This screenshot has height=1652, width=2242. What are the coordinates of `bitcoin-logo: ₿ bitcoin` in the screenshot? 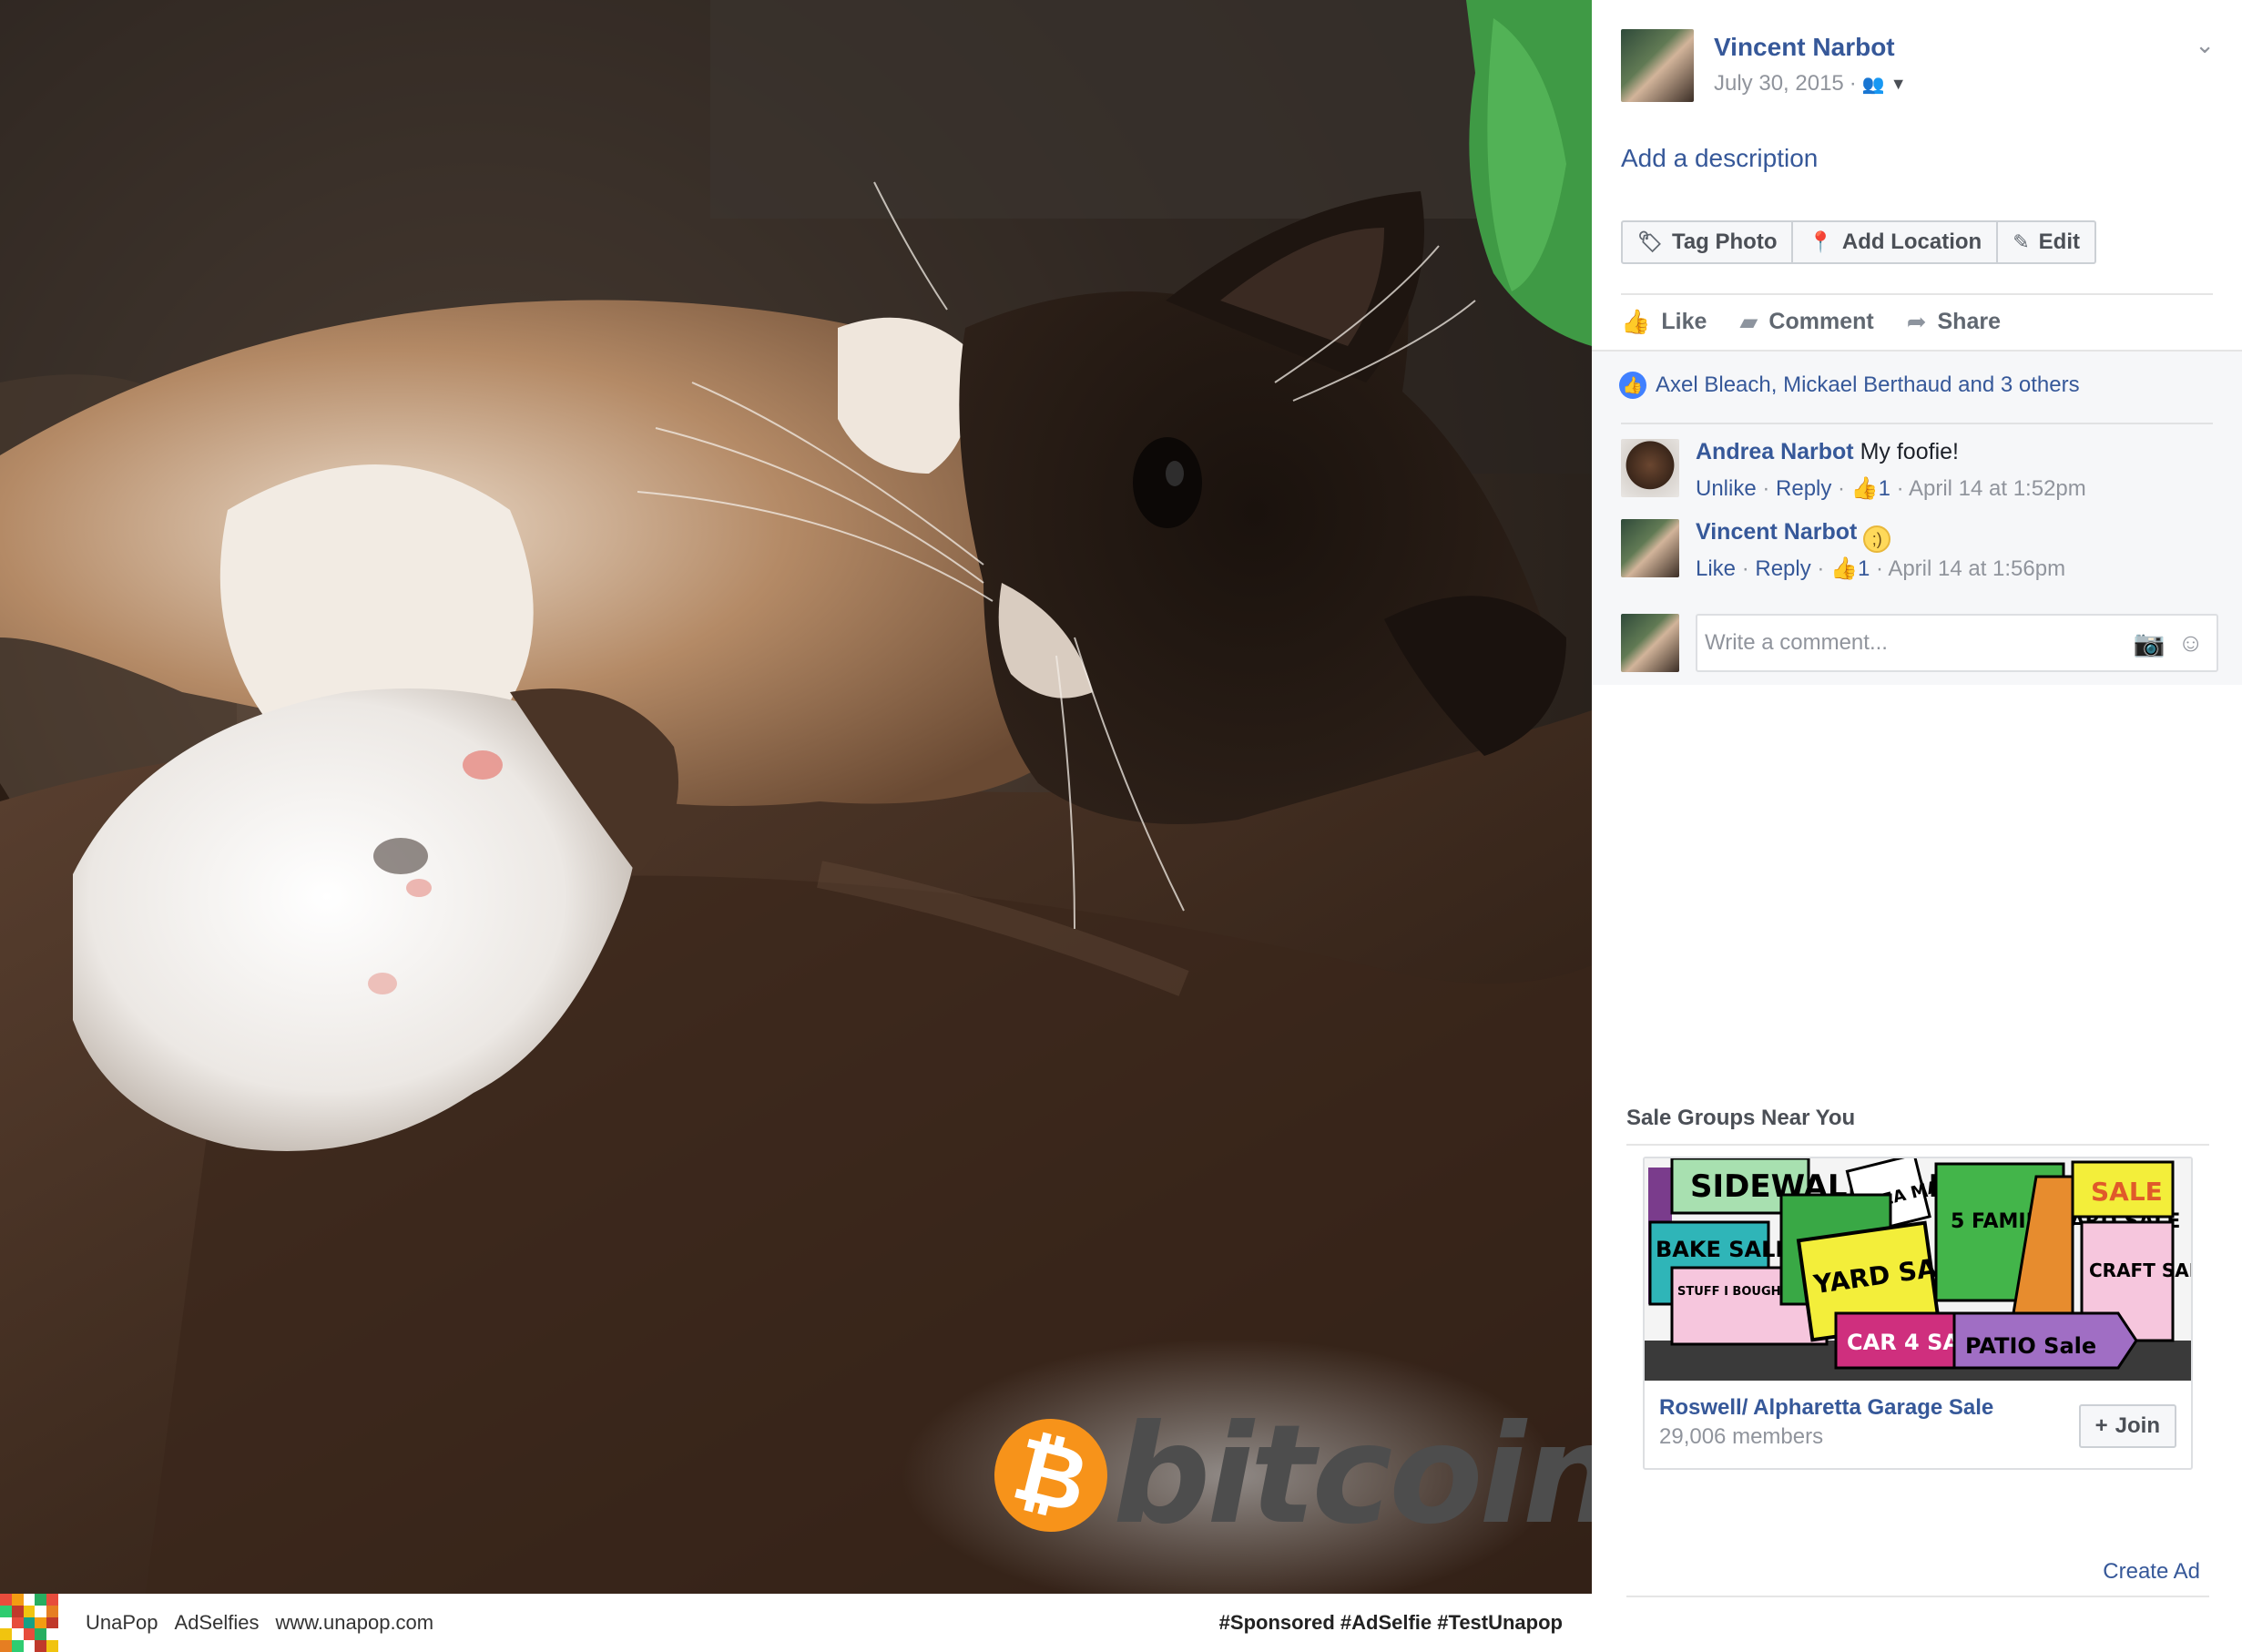 It's located at (1287, 1475).